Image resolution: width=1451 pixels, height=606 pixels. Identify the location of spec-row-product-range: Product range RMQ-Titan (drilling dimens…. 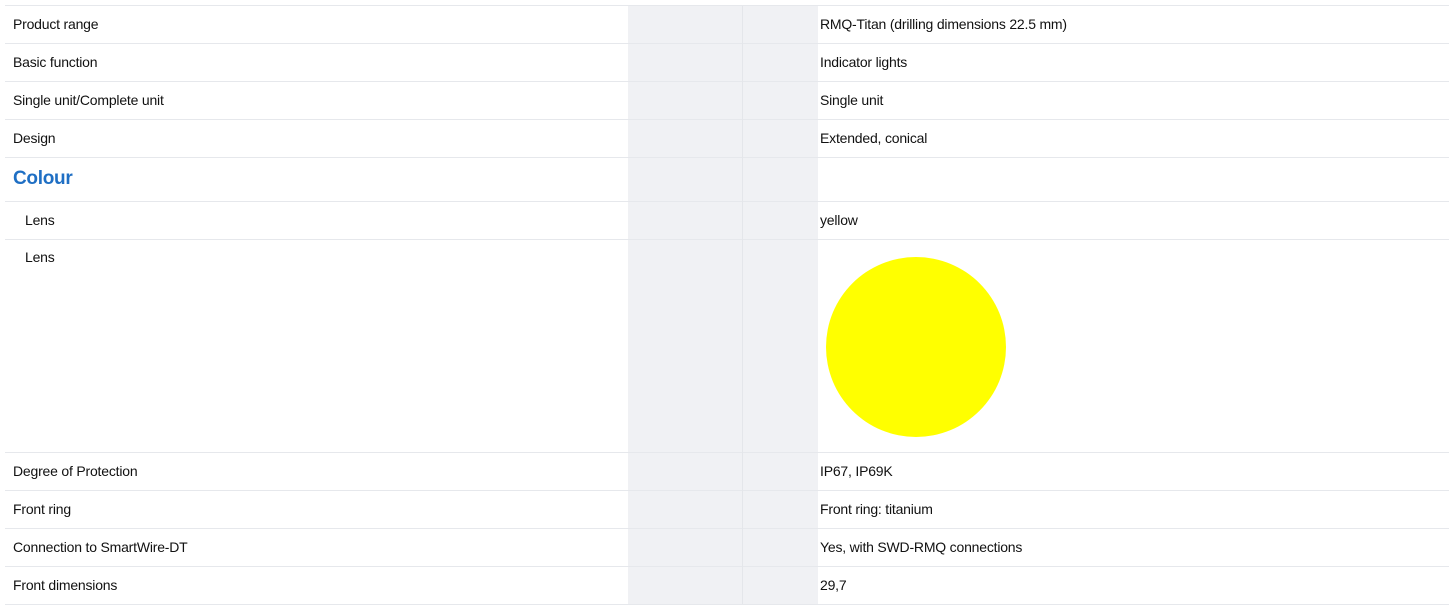
(727, 24).